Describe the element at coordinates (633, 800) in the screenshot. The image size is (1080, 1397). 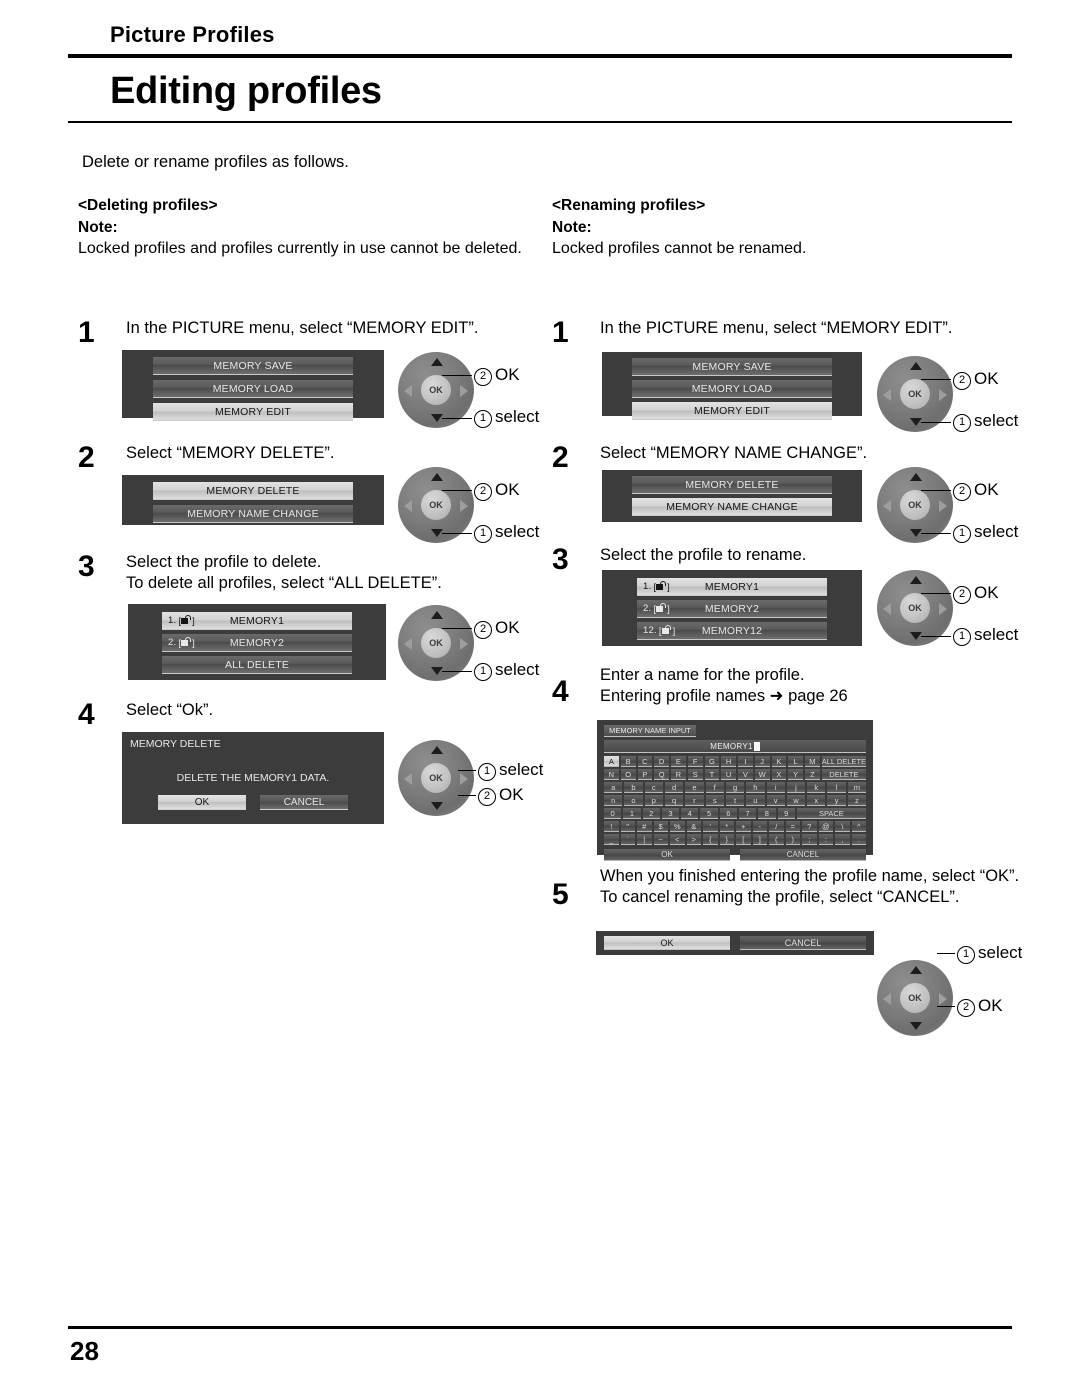
I see `keyboard-key: o` at that location.